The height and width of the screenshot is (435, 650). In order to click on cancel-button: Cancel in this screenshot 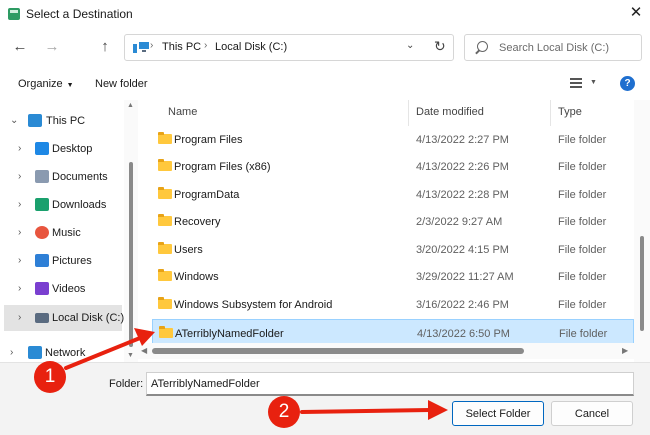, I will do `click(592, 413)`.